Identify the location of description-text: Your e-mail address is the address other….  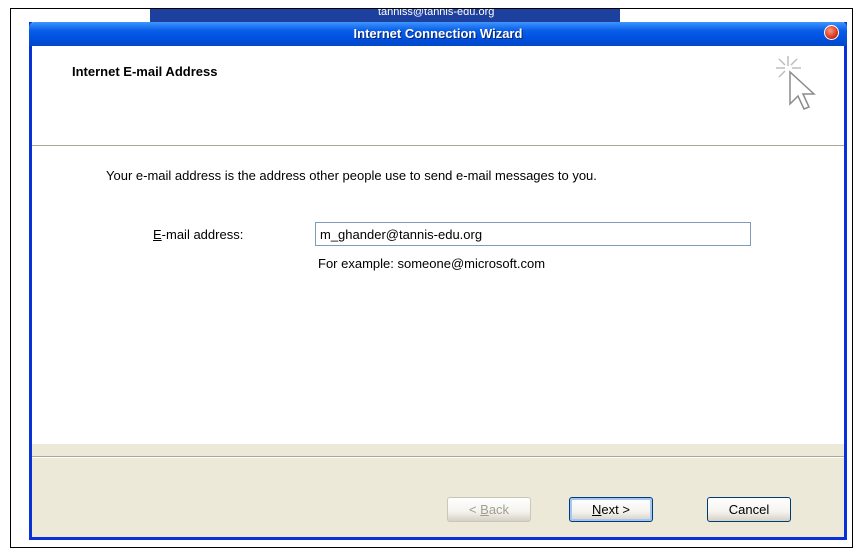
(351, 175).